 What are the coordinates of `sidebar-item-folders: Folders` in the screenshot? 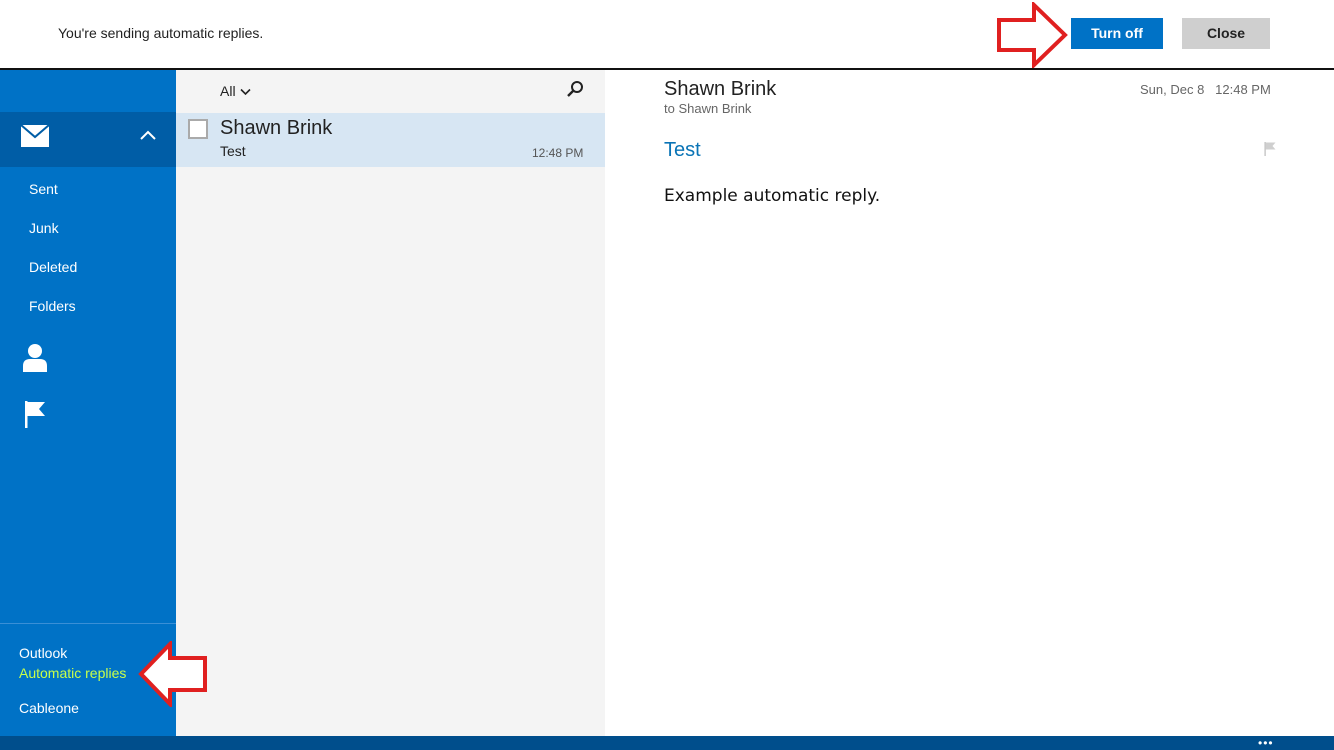 It's located at (52, 306).